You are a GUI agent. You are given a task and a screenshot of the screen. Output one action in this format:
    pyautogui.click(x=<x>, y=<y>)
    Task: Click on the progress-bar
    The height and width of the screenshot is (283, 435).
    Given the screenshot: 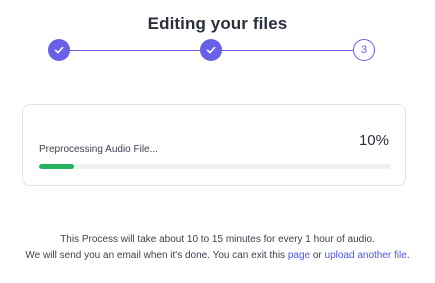 What is the action you would take?
    pyautogui.click(x=215, y=166)
    